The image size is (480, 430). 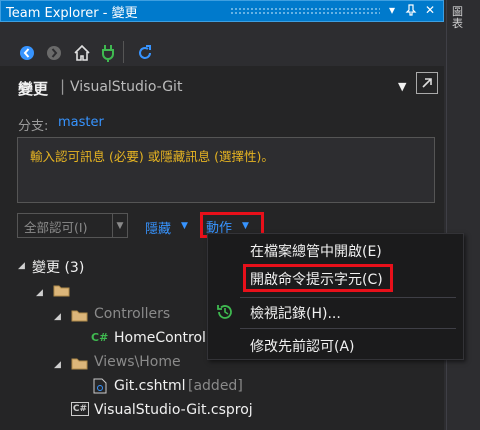 I want to click on forward-icon, so click(x=54, y=53).